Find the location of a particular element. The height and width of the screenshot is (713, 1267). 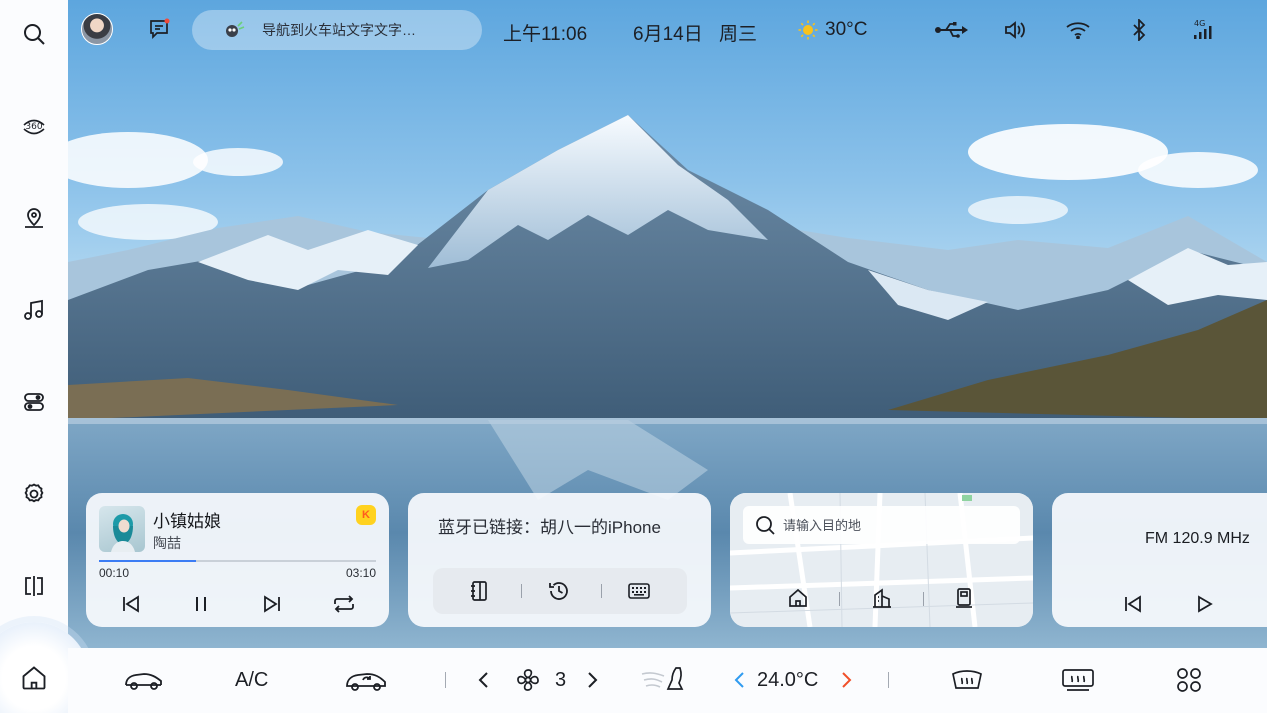

seat-airflow-icon is located at coordinates (665, 680).